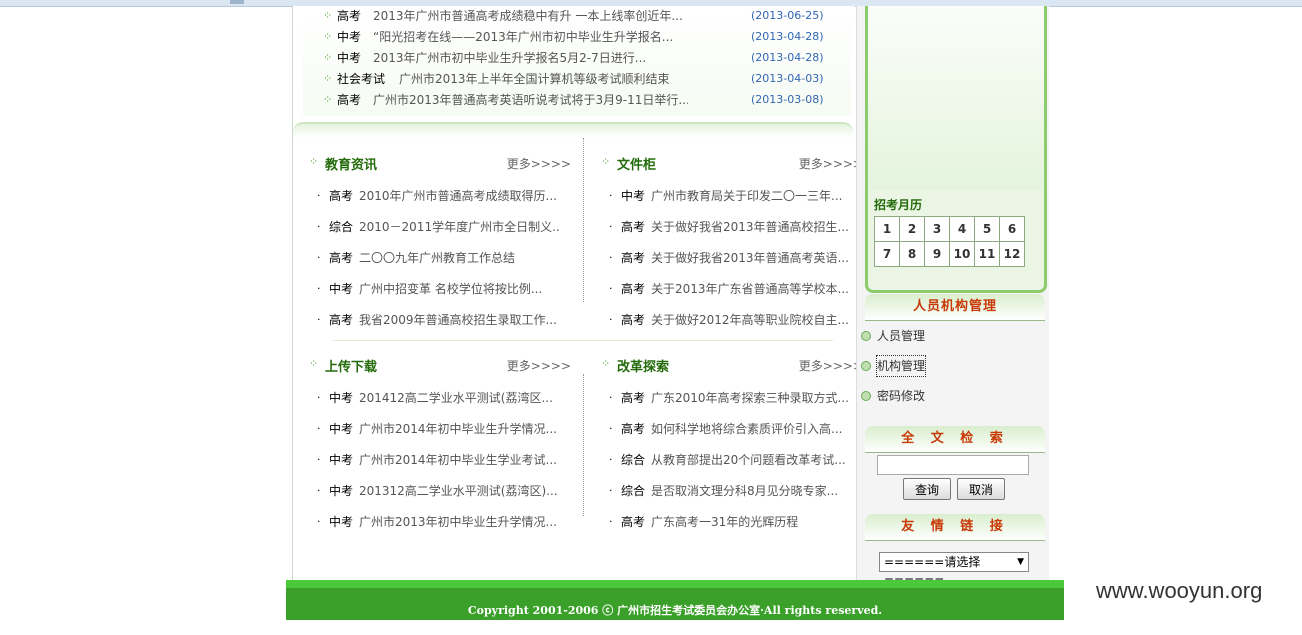 This screenshot has width=1302, height=635. Describe the element at coordinates (951, 336) in the screenshot. I see `menu-item-staff: 人员管理` at that location.